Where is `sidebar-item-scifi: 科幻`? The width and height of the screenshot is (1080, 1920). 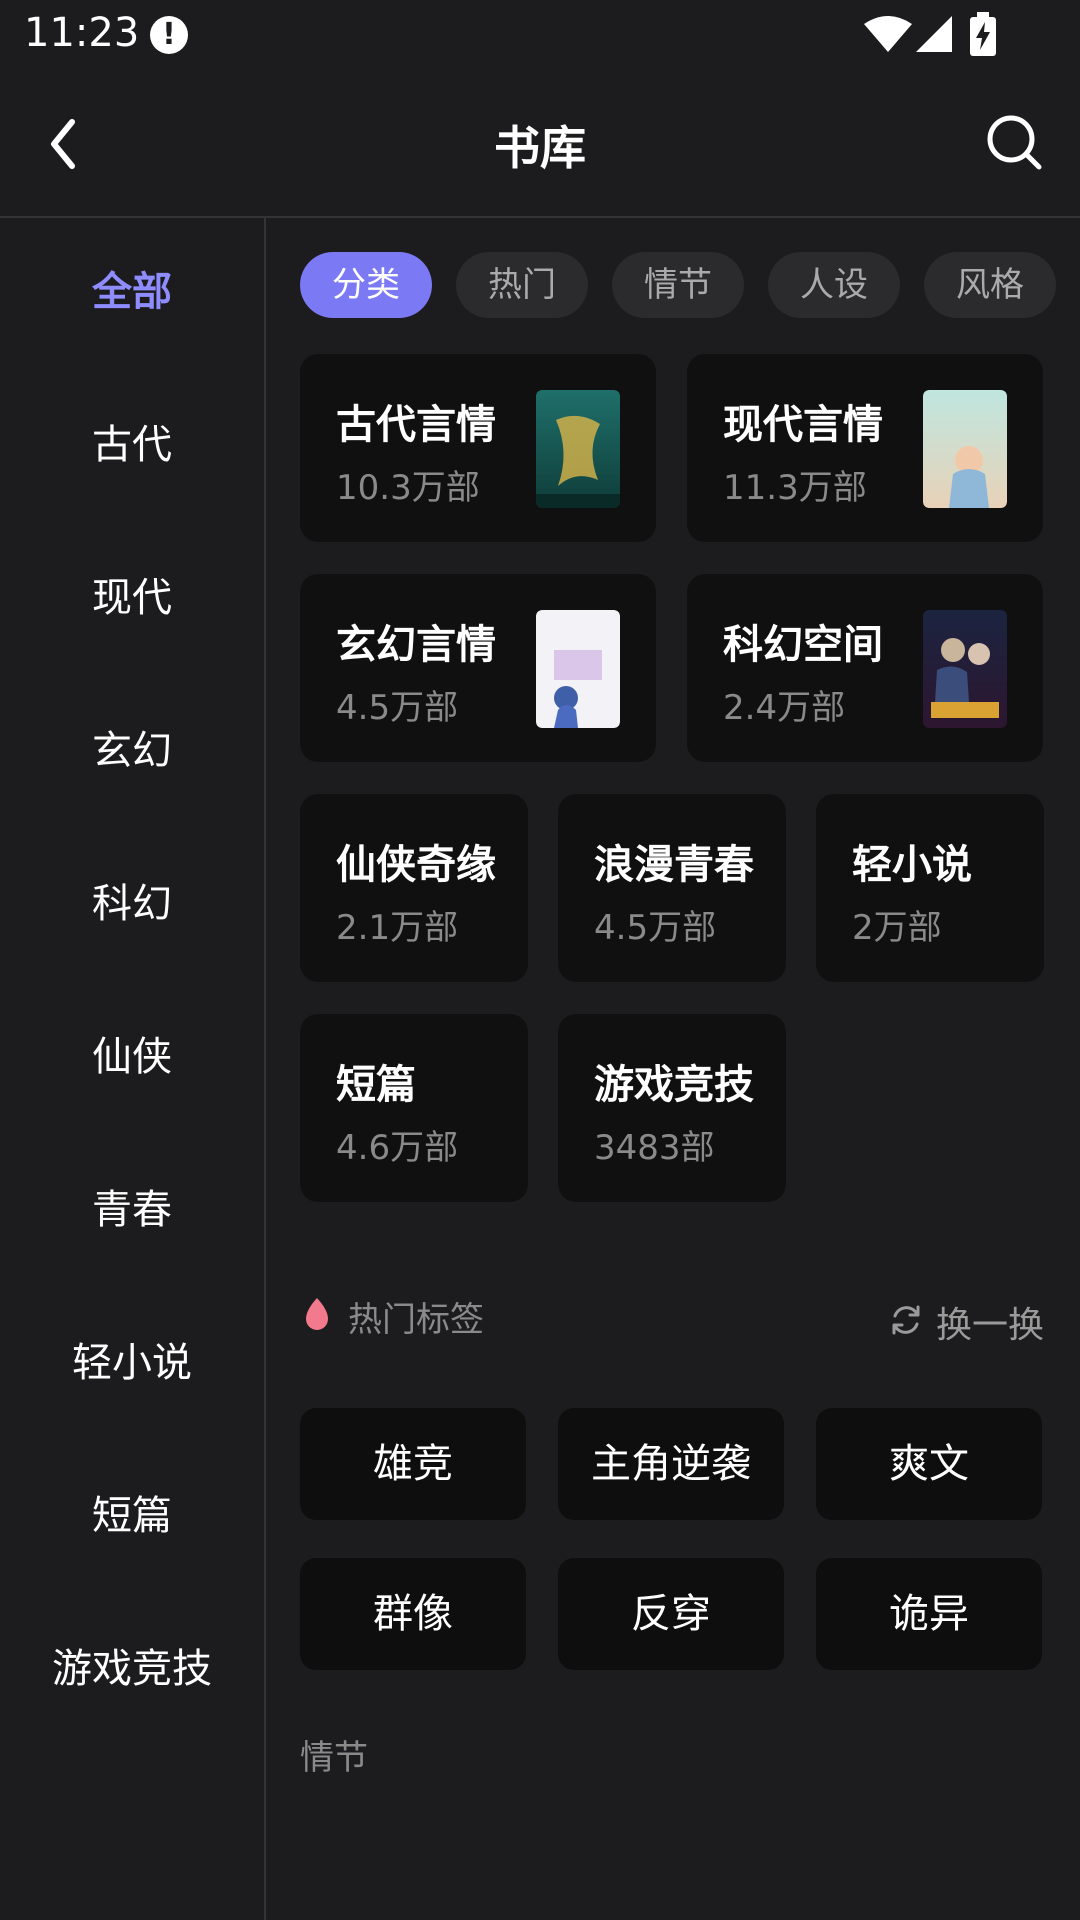
sidebar-item-scifi: 科幻 is located at coordinates (132, 904).